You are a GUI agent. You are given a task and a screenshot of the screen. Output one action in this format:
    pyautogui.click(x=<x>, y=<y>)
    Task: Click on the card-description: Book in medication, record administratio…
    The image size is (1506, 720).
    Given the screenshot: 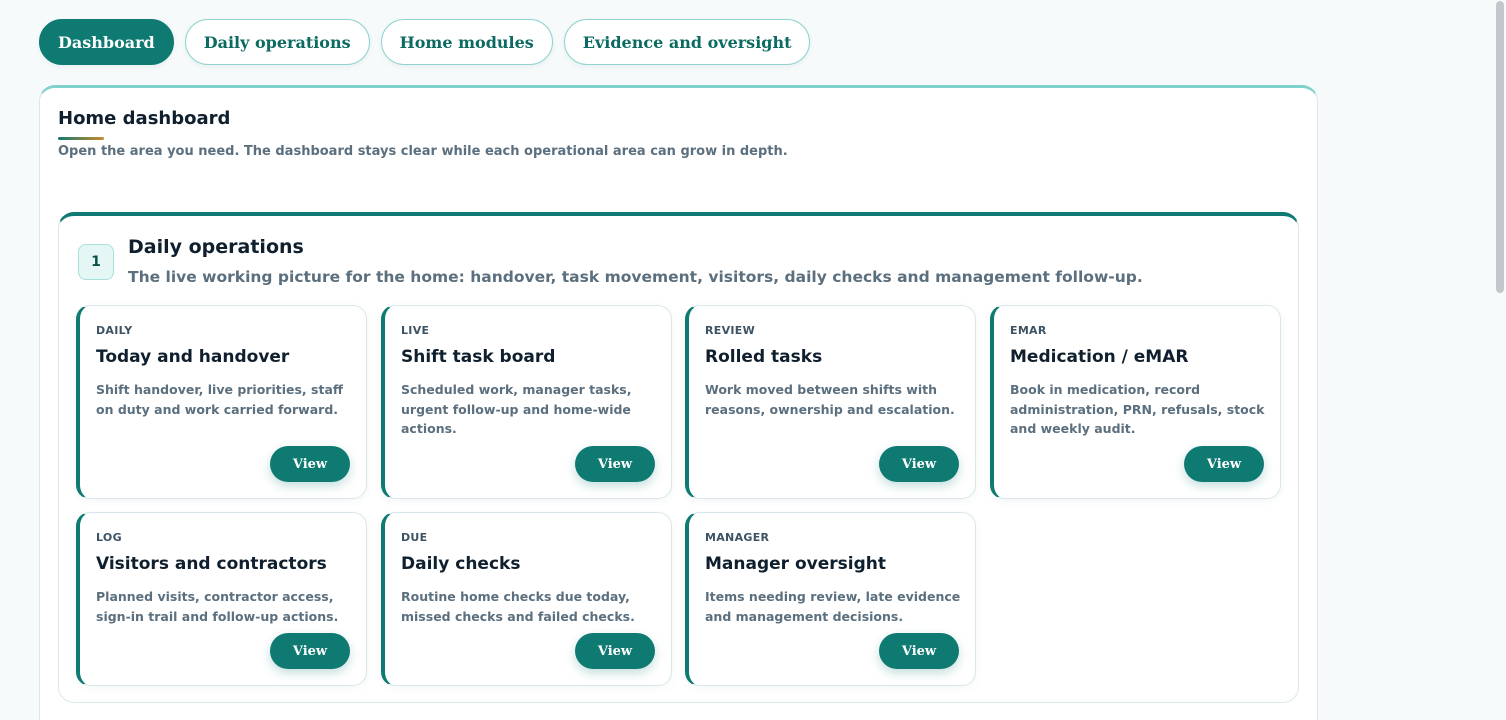 What is the action you would take?
    pyautogui.click(x=1137, y=409)
    